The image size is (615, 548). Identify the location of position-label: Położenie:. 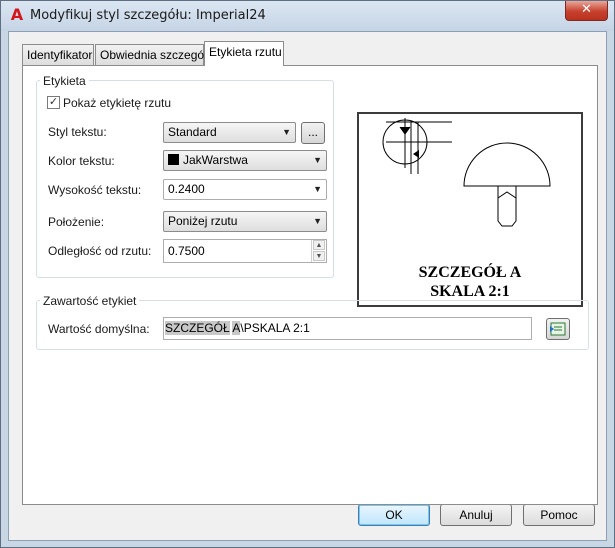
(76, 222).